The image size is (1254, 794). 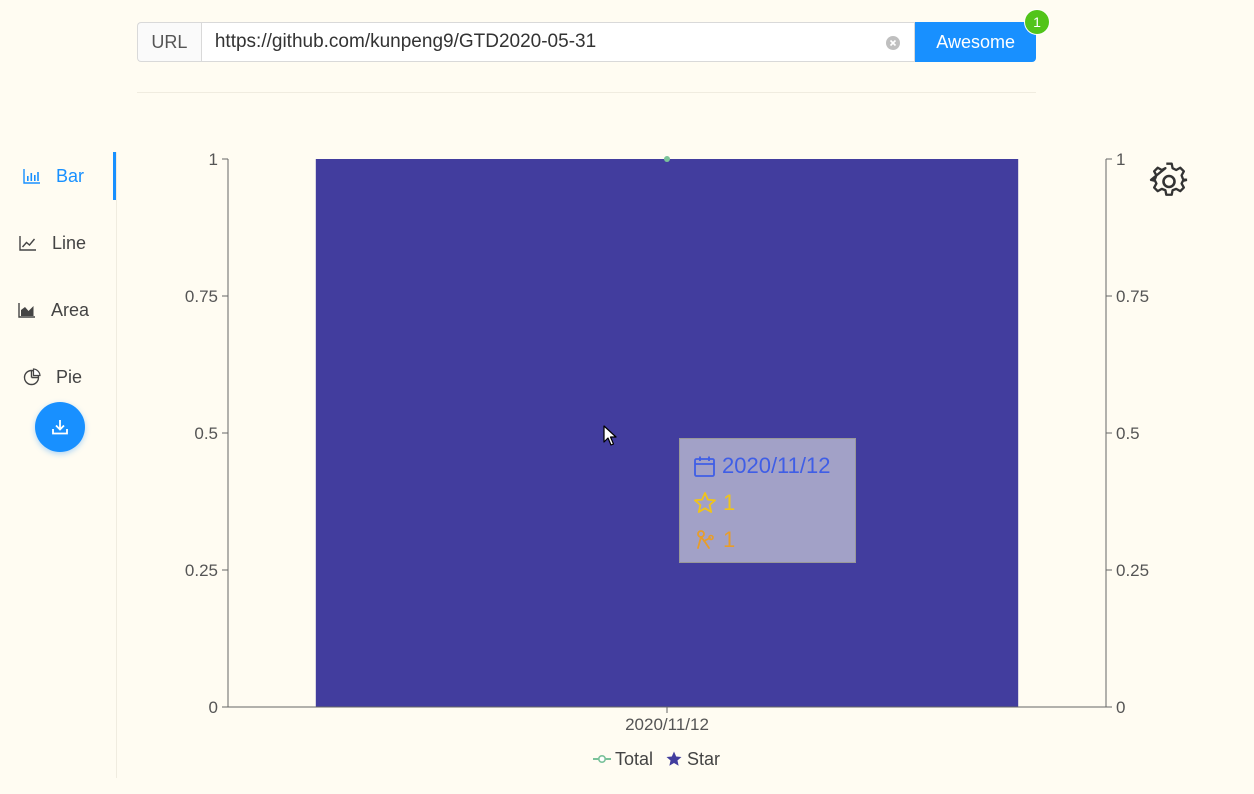 I want to click on star-icon, so click(x=674, y=758).